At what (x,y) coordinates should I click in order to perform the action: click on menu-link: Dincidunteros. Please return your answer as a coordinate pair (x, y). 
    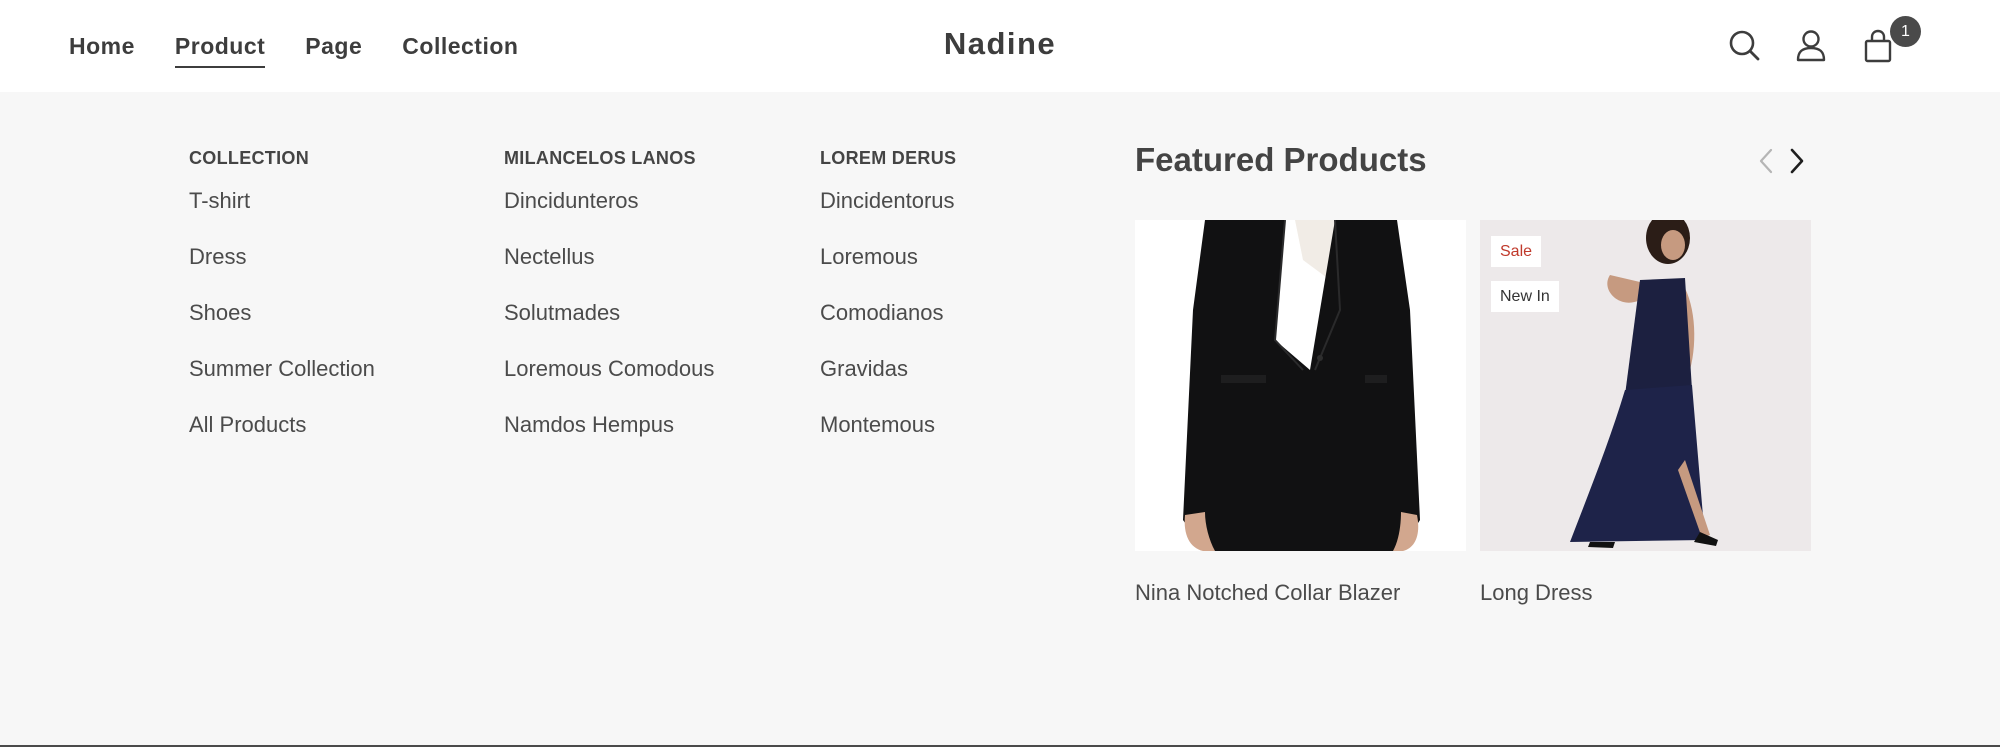
    Looking at the image, I should click on (609, 215).